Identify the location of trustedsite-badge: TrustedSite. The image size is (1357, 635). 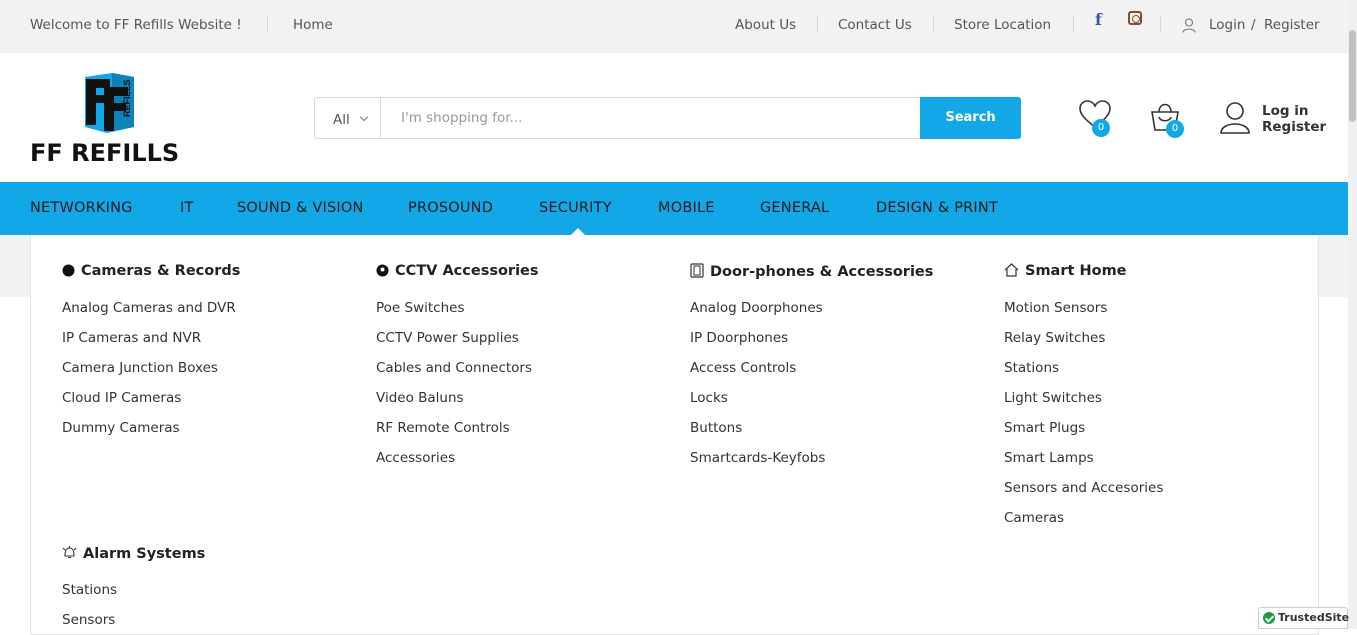
(1304, 618).